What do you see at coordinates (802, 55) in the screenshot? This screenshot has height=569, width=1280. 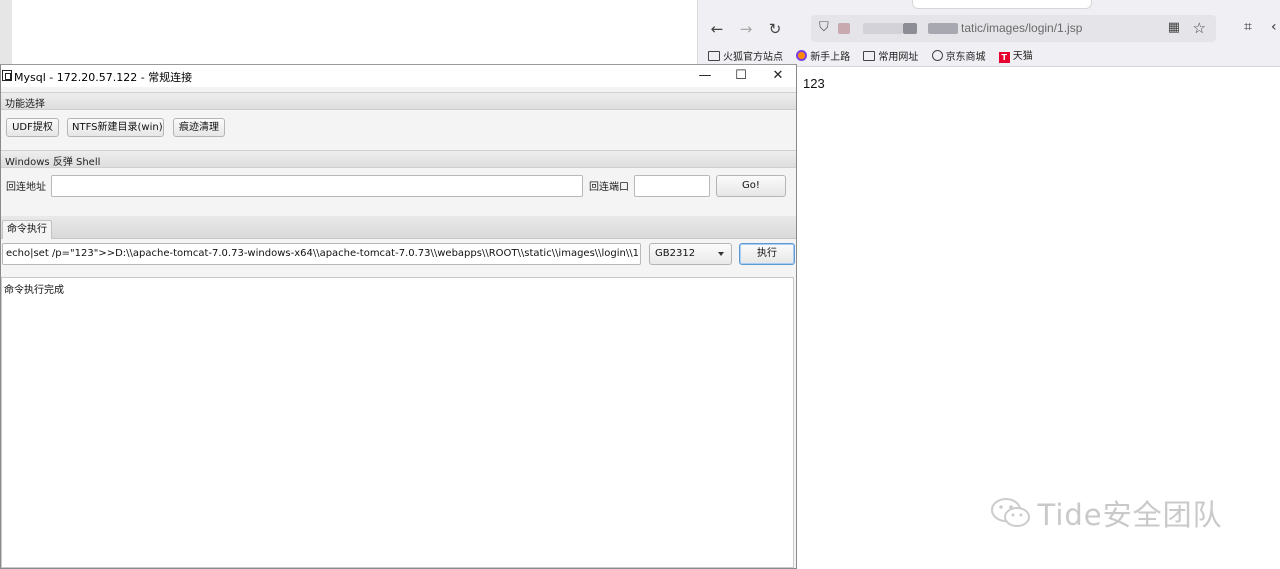 I see `firefox-icon` at bounding box center [802, 55].